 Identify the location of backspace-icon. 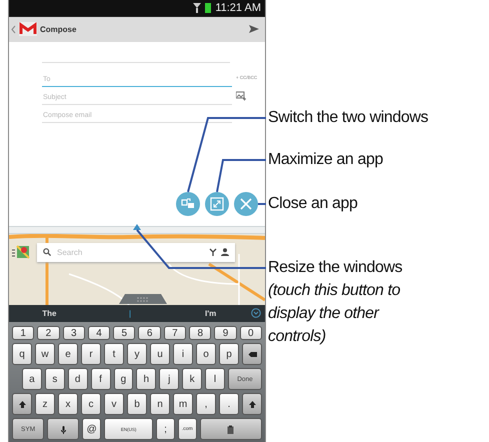
(252, 354).